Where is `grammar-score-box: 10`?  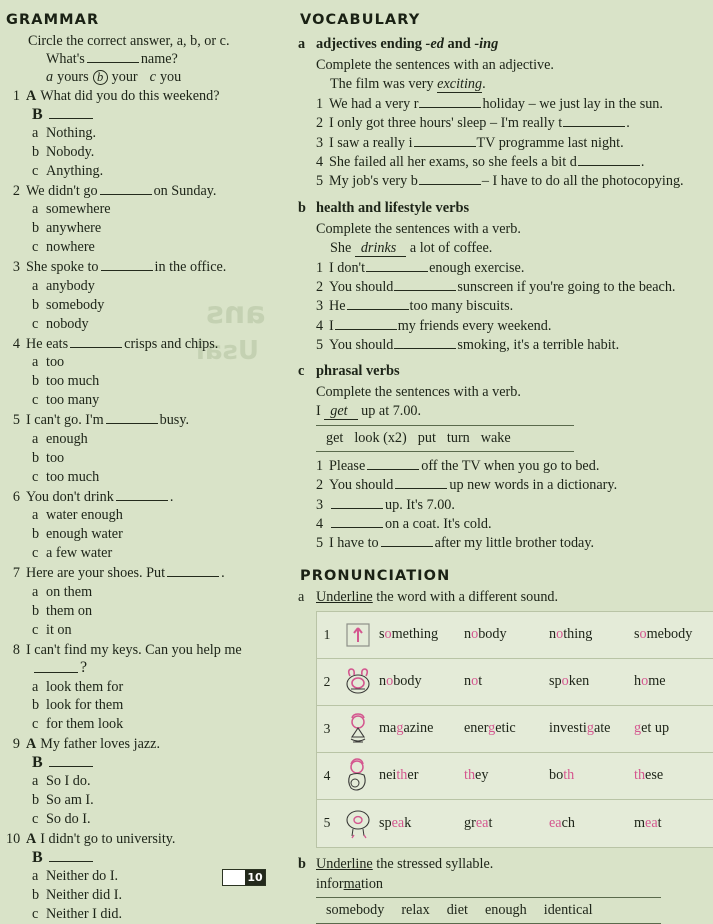 grammar-score-box: 10 is located at coordinates (244, 877).